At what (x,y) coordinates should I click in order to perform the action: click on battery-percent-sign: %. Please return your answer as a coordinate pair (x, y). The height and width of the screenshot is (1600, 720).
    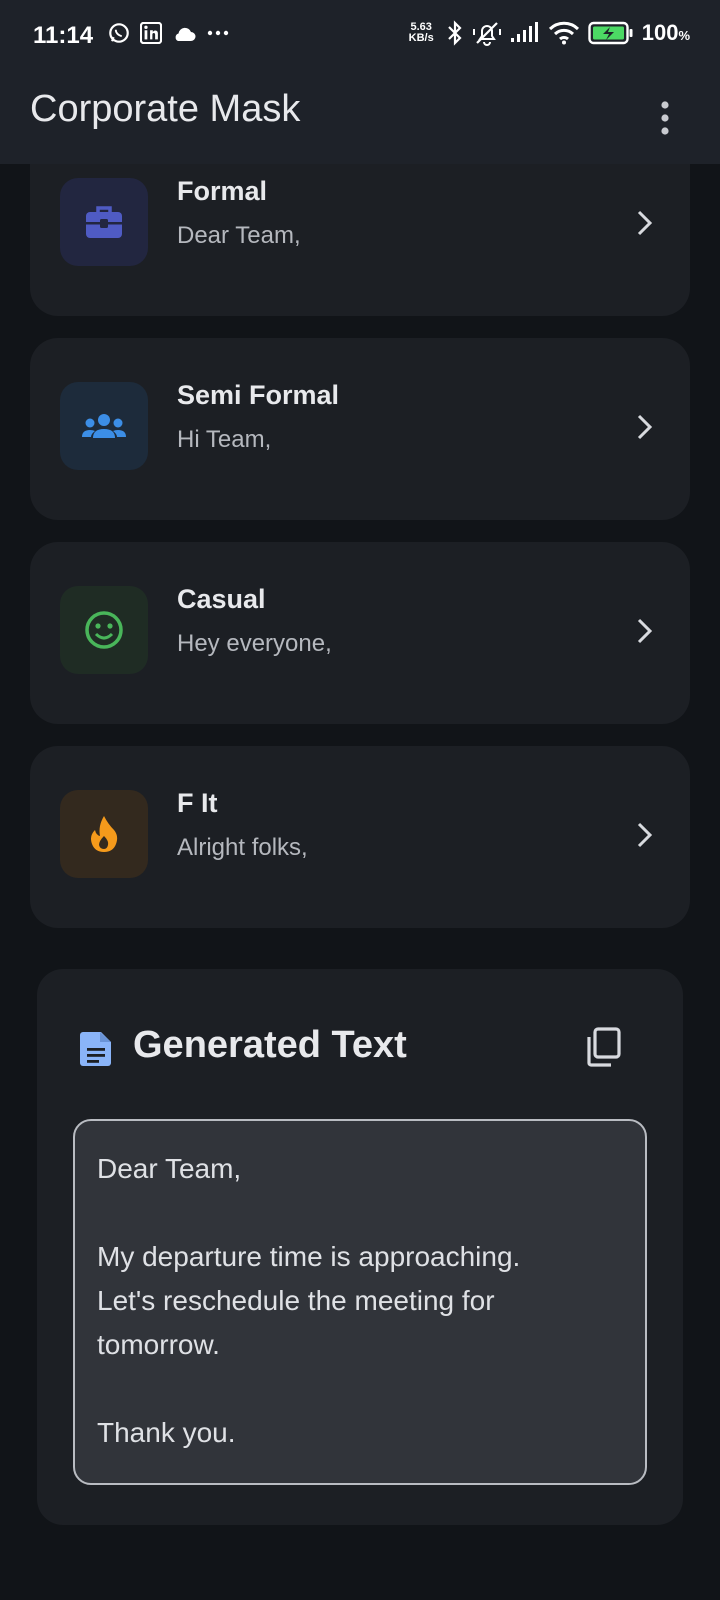
    Looking at the image, I should click on (684, 35).